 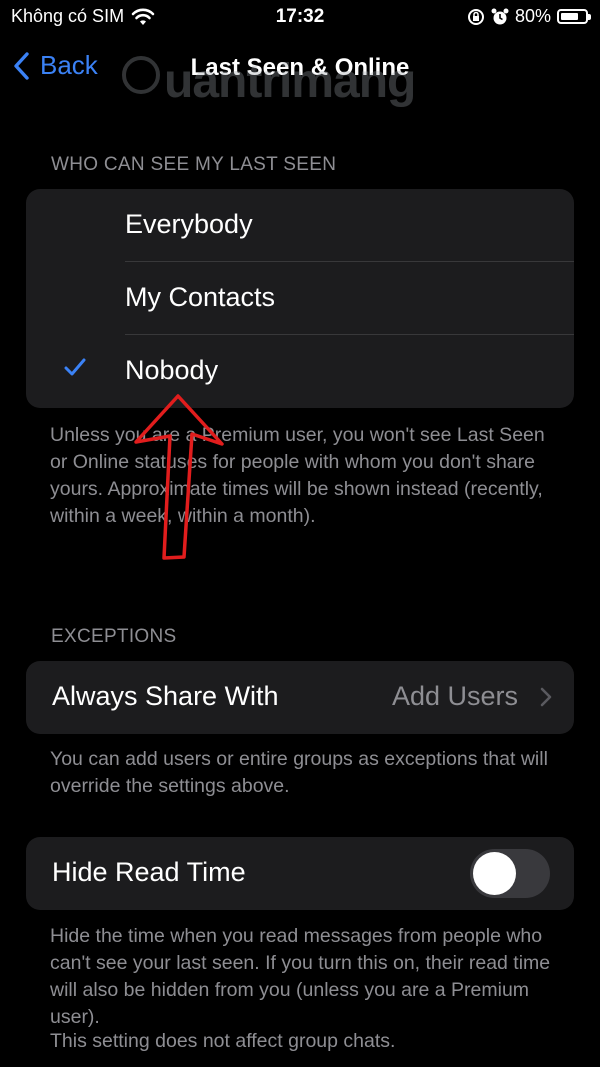 What do you see at coordinates (114, 636) in the screenshot?
I see `exceptions-section-header: EXCEPTIONS` at bounding box center [114, 636].